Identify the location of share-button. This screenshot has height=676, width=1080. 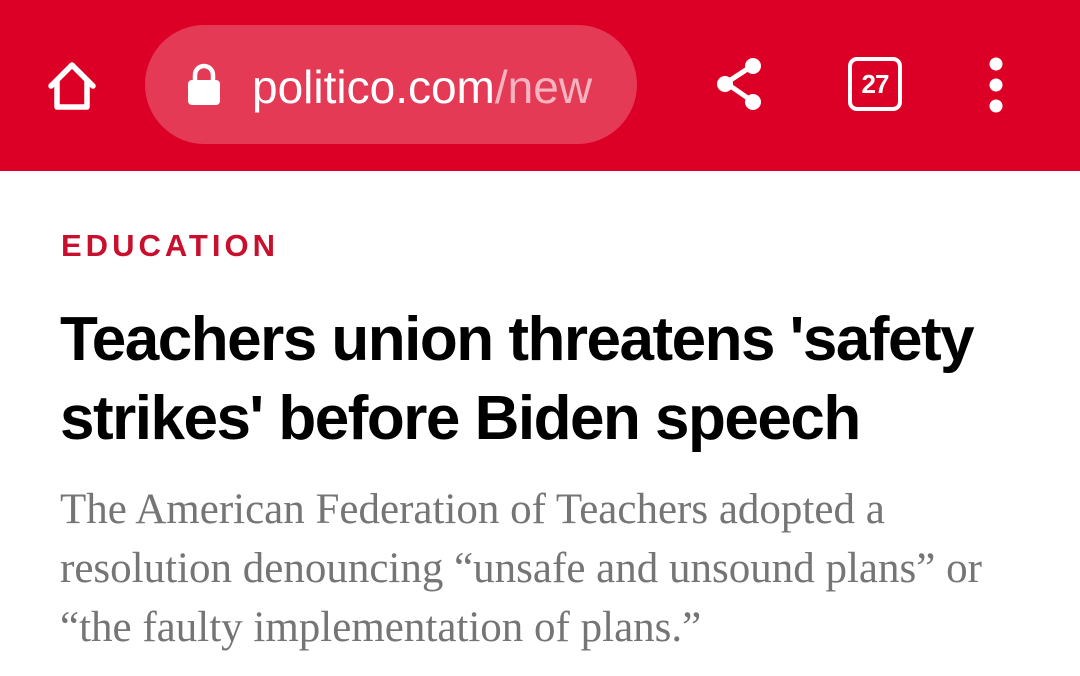
(740, 84).